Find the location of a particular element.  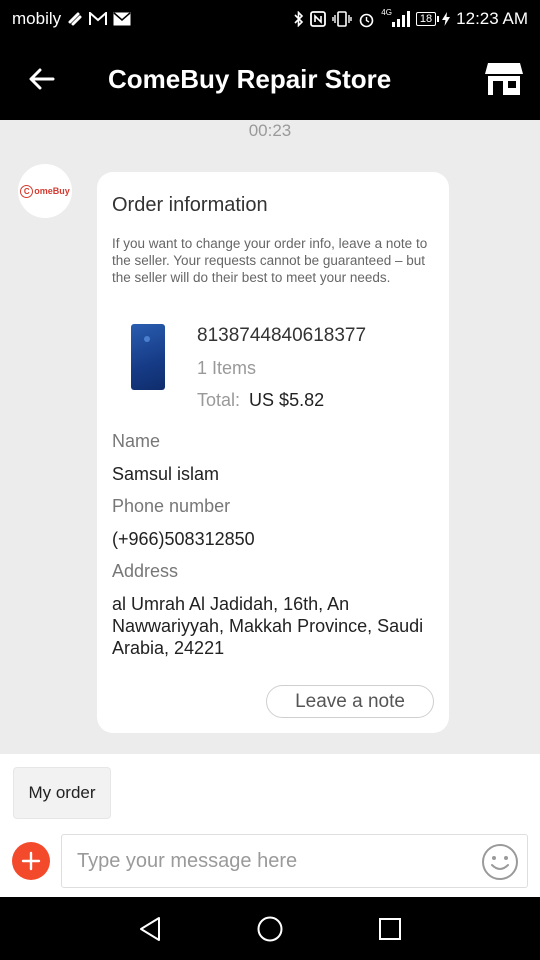

nav-home-button is located at coordinates (270, 929).